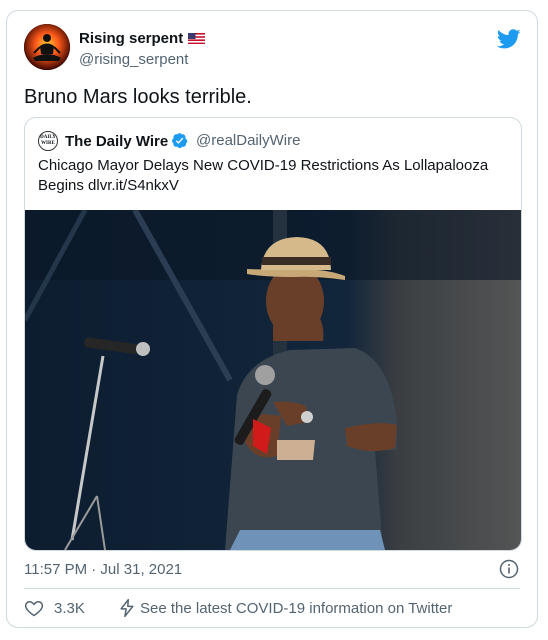  What do you see at coordinates (138, 97) in the screenshot?
I see `tweet-text: Bruno Mars looks terrible.` at bounding box center [138, 97].